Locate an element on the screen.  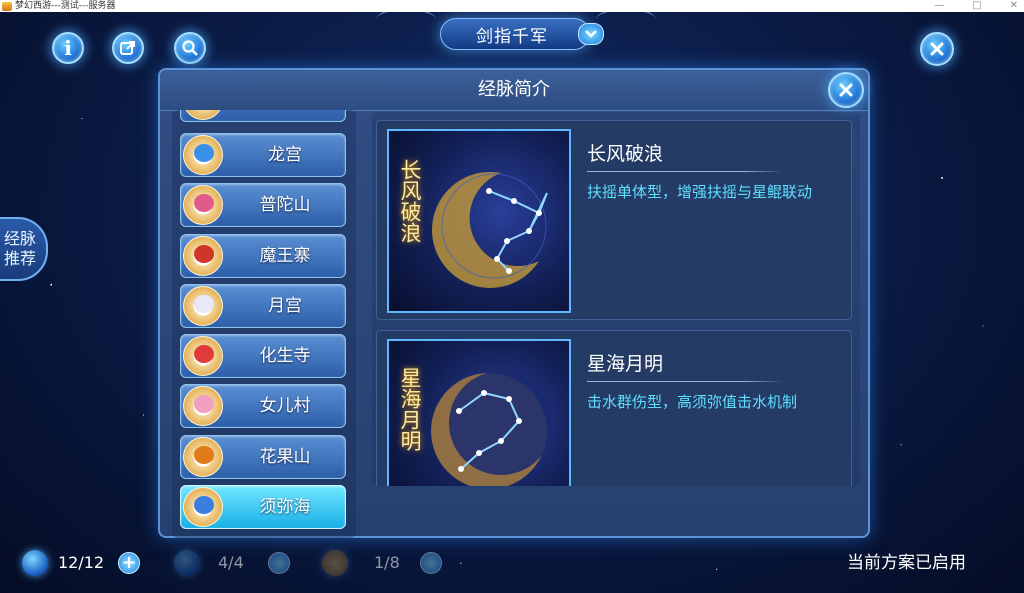
sect-item-huasheng: 化生寺 is located at coordinates (263, 356).